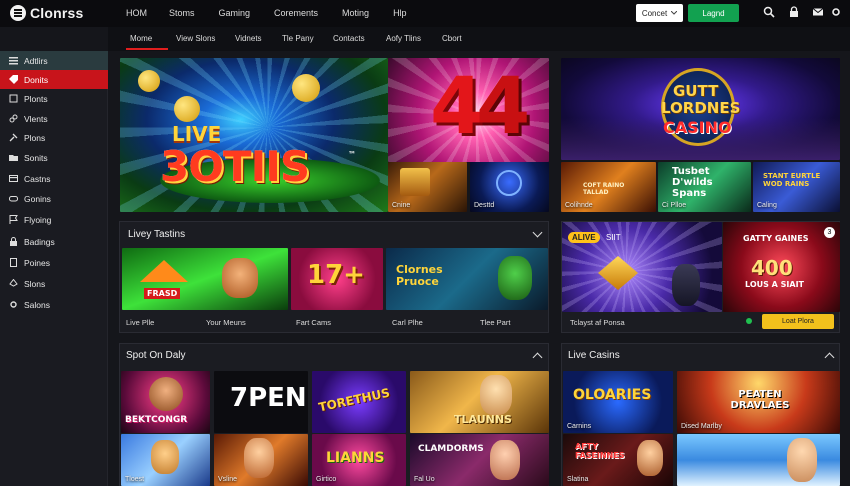 This screenshot has height=486, width=850. Describe the element at coordinates (47, 13) in the screenshot. I see `brand-logo: Clonrss` at that location.